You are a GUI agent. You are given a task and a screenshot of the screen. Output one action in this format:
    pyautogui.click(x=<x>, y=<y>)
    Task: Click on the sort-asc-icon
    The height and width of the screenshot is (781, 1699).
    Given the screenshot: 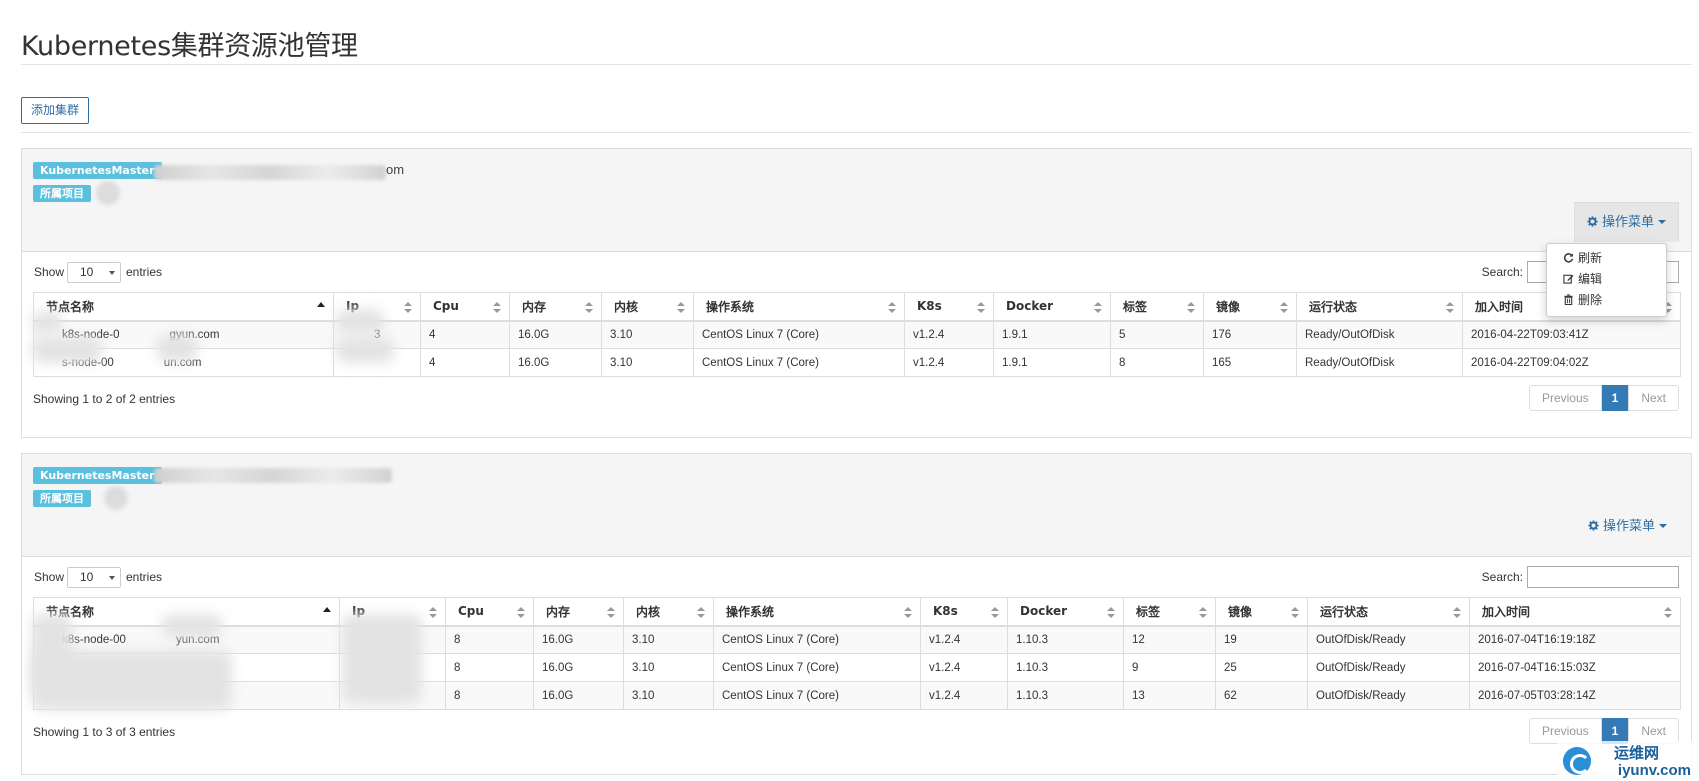 What is the action you would take?
    pyautogui.click(x=327, y=609)
    